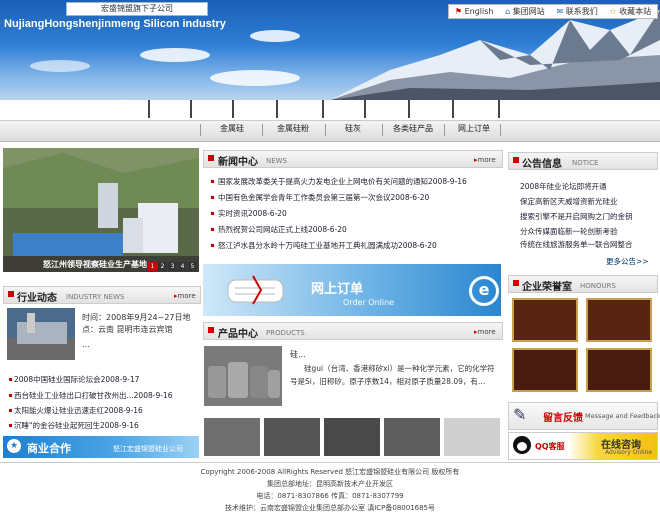 This screenshot has width=660, height=519. I want to click on top-links: ⚑ English ⌂ 集团网站 ✉ 联系我们 ☆ 收藏本站, so click(553, 11).